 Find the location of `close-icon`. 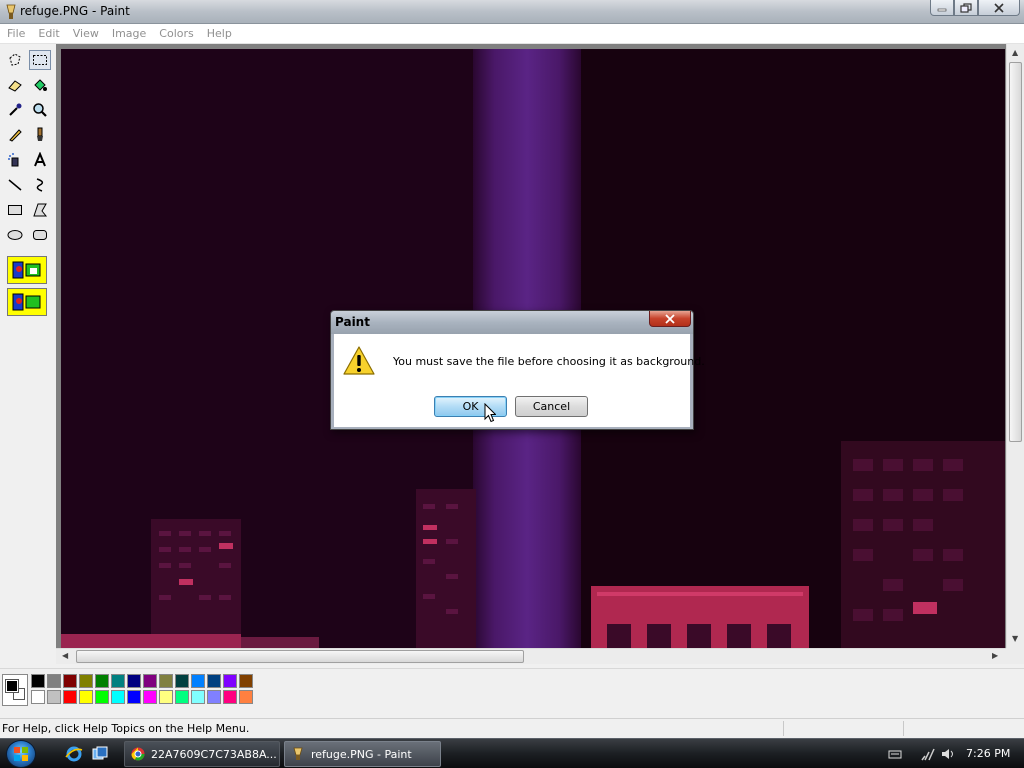

close-icon is located at coordinates (999, 7).